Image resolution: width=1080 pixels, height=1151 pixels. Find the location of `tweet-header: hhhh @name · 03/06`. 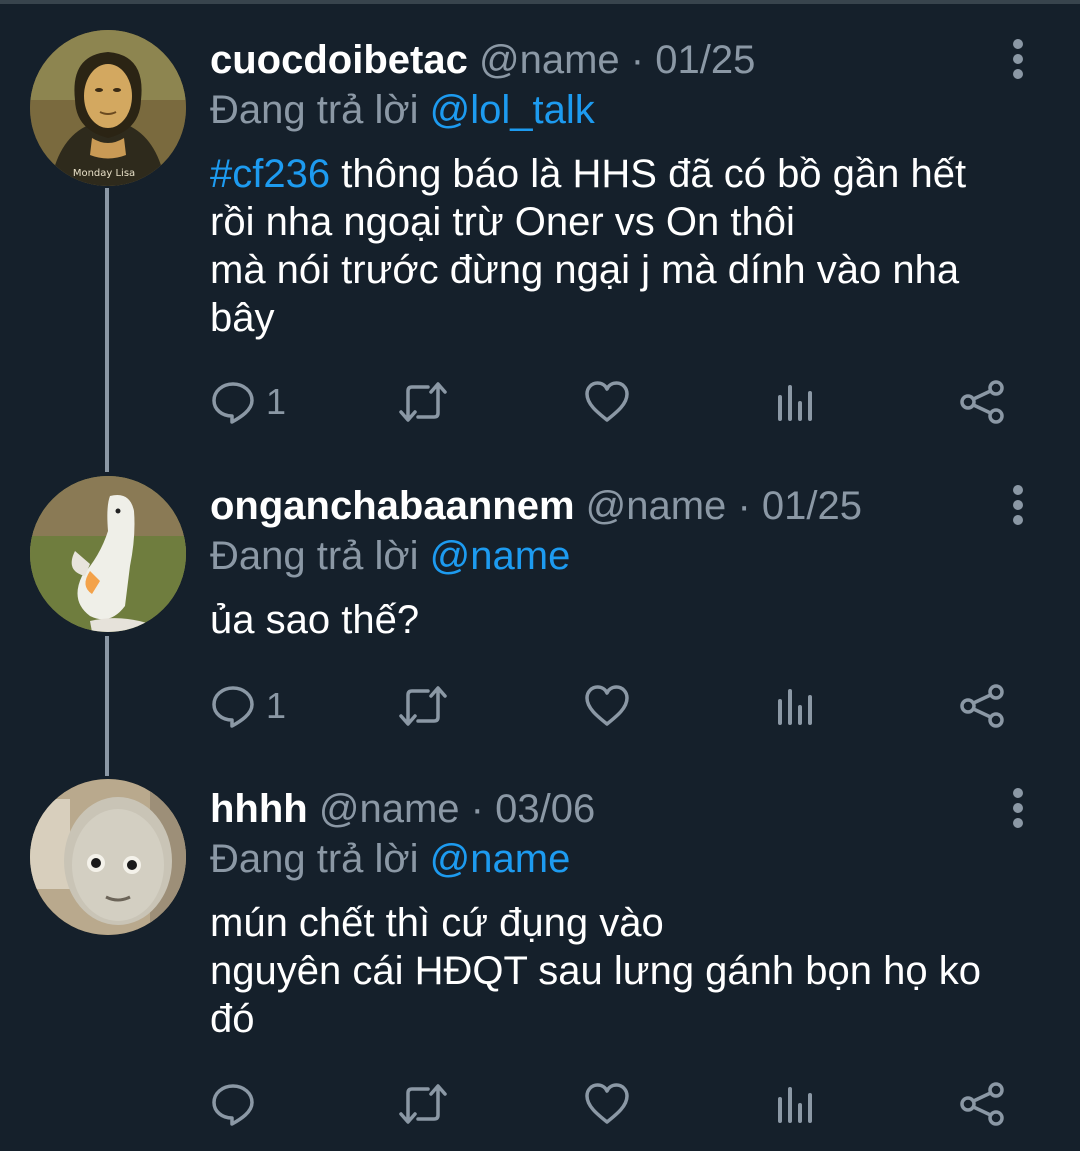

tweet-header: hhhh @name · 03/06 is located at coordinates (402, 809).